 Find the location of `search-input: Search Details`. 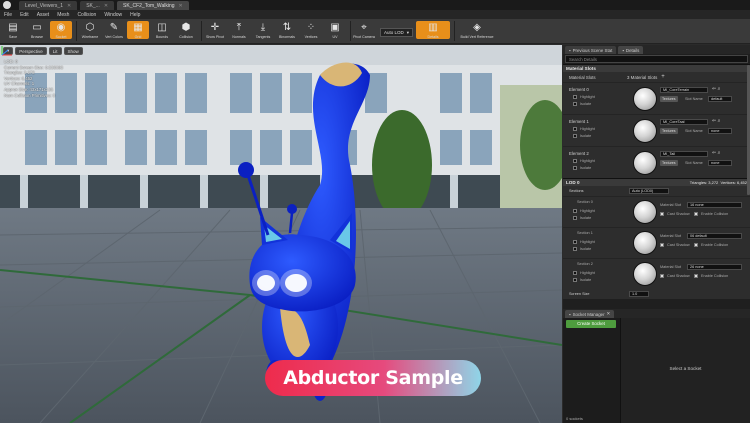

search-input: Search Details is located at coordinates (656, 59).